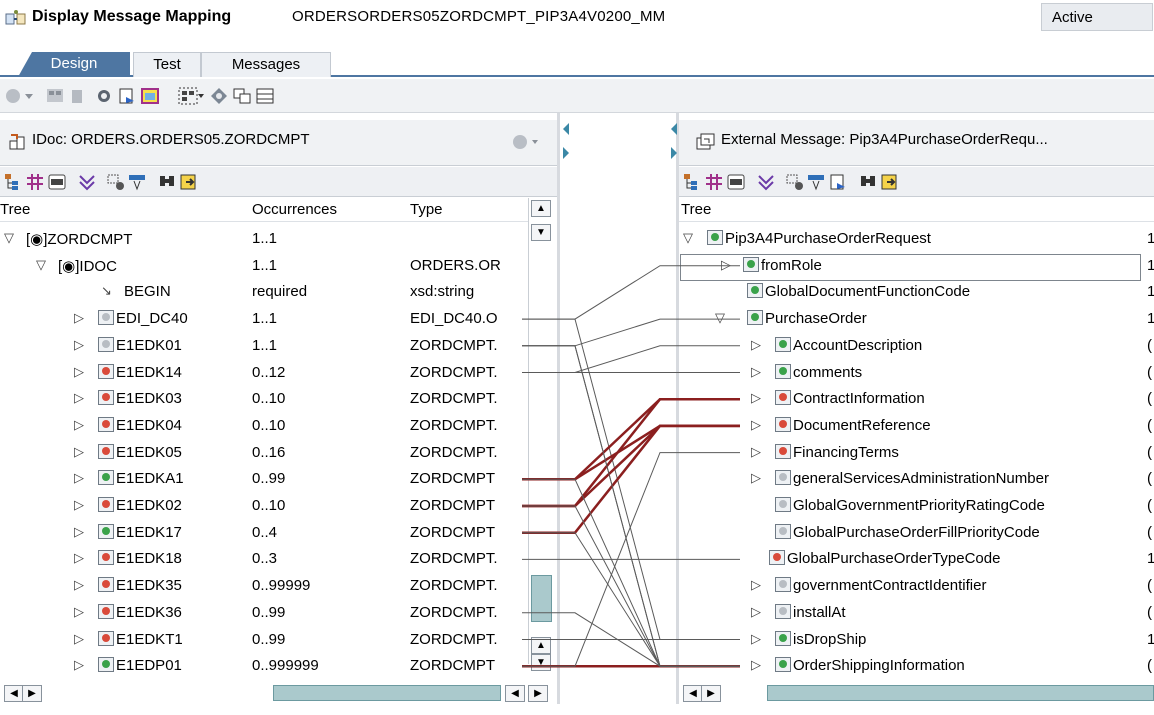 The height and width of the screenshot is (715, 1154). I want to click on col-type: Type, so click(426, 209).